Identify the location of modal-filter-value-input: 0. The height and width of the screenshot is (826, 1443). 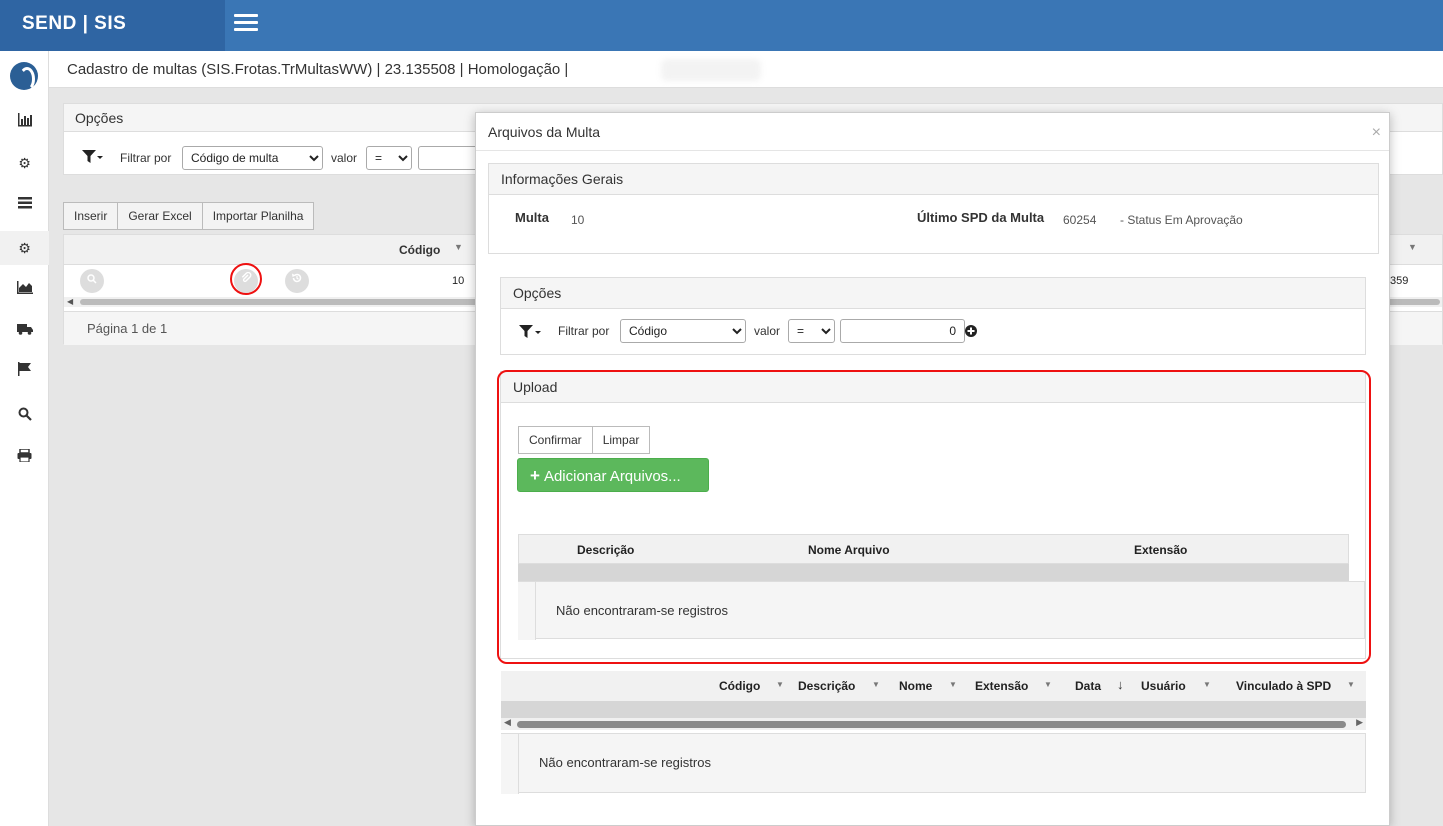
(902, 331).